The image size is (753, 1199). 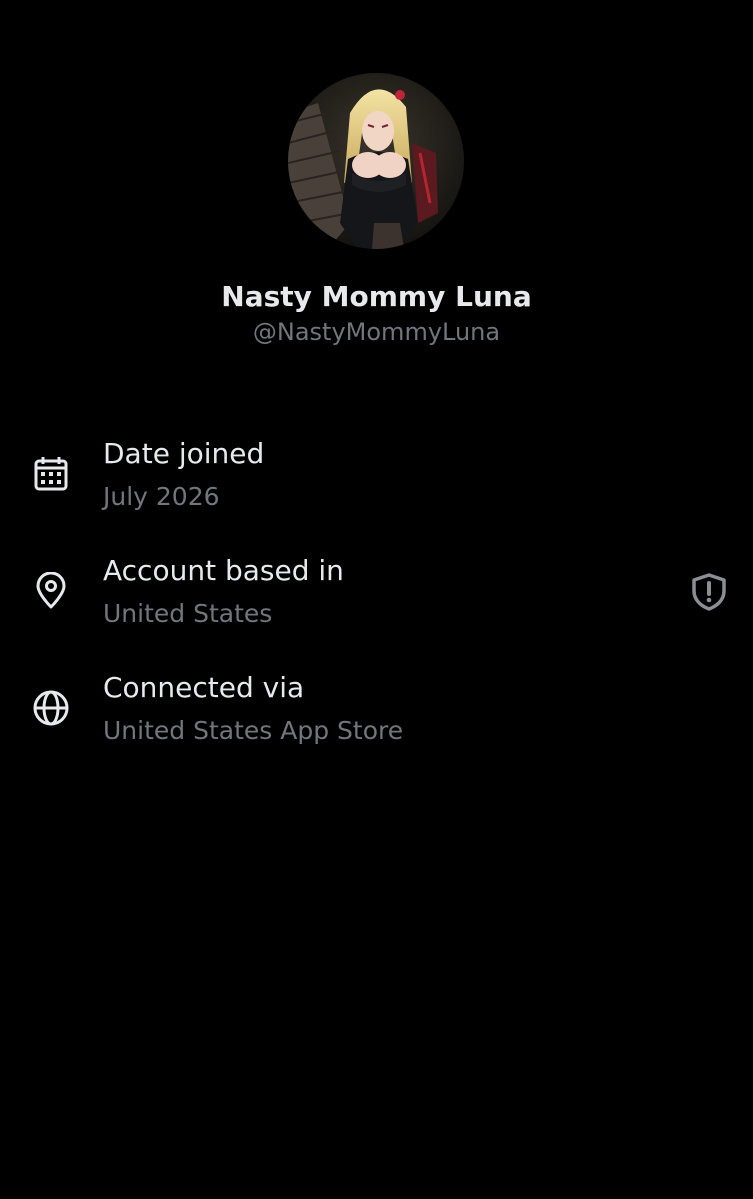 What do you see at coordinates (161, 496) in the screenshot?
I see `row-value: July 2026` at bounding box center [161, 496].